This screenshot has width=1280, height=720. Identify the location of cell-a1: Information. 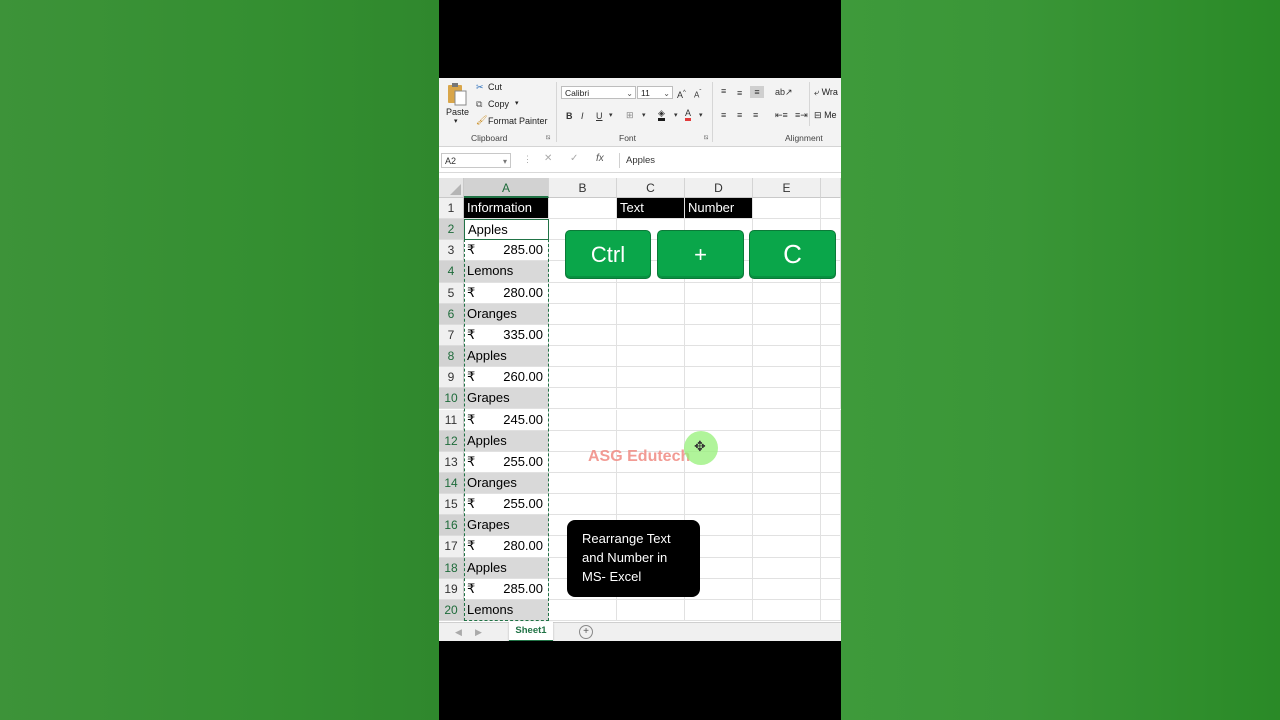
(506, 209).